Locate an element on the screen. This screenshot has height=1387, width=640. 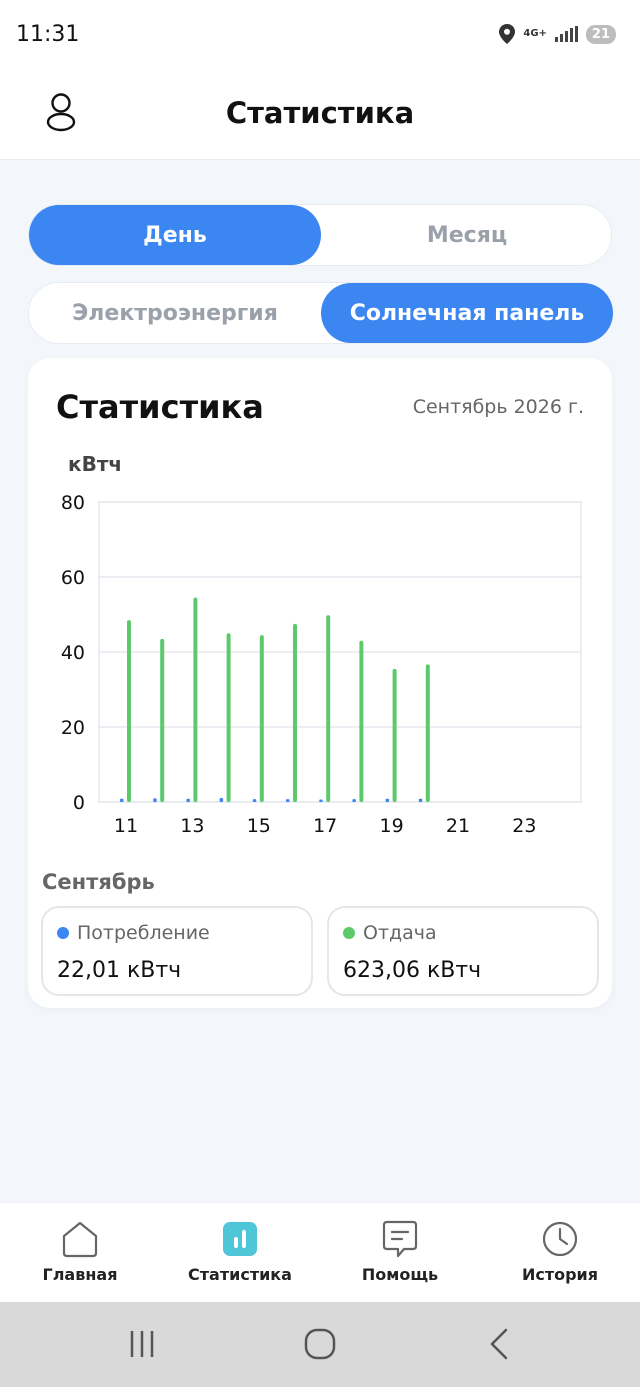
nav-home: Главная is located at coordinates (80, 1251).